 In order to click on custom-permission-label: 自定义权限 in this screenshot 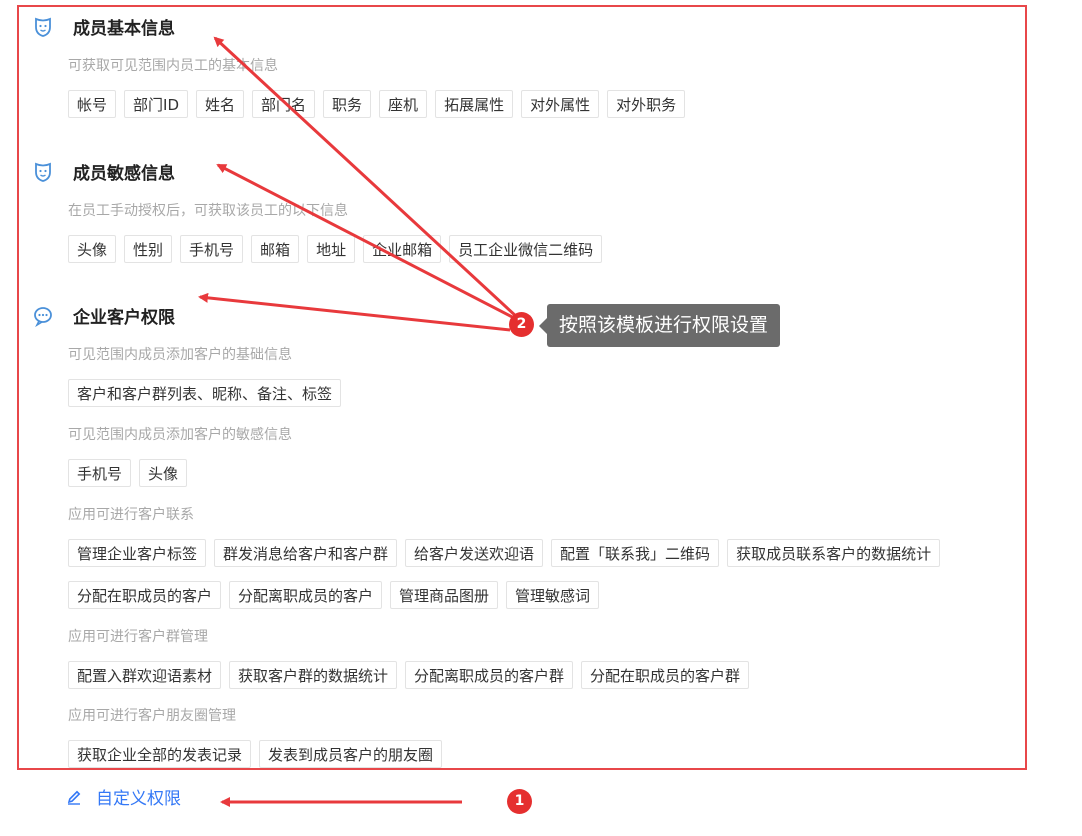, I will do `click(138, 796)`.